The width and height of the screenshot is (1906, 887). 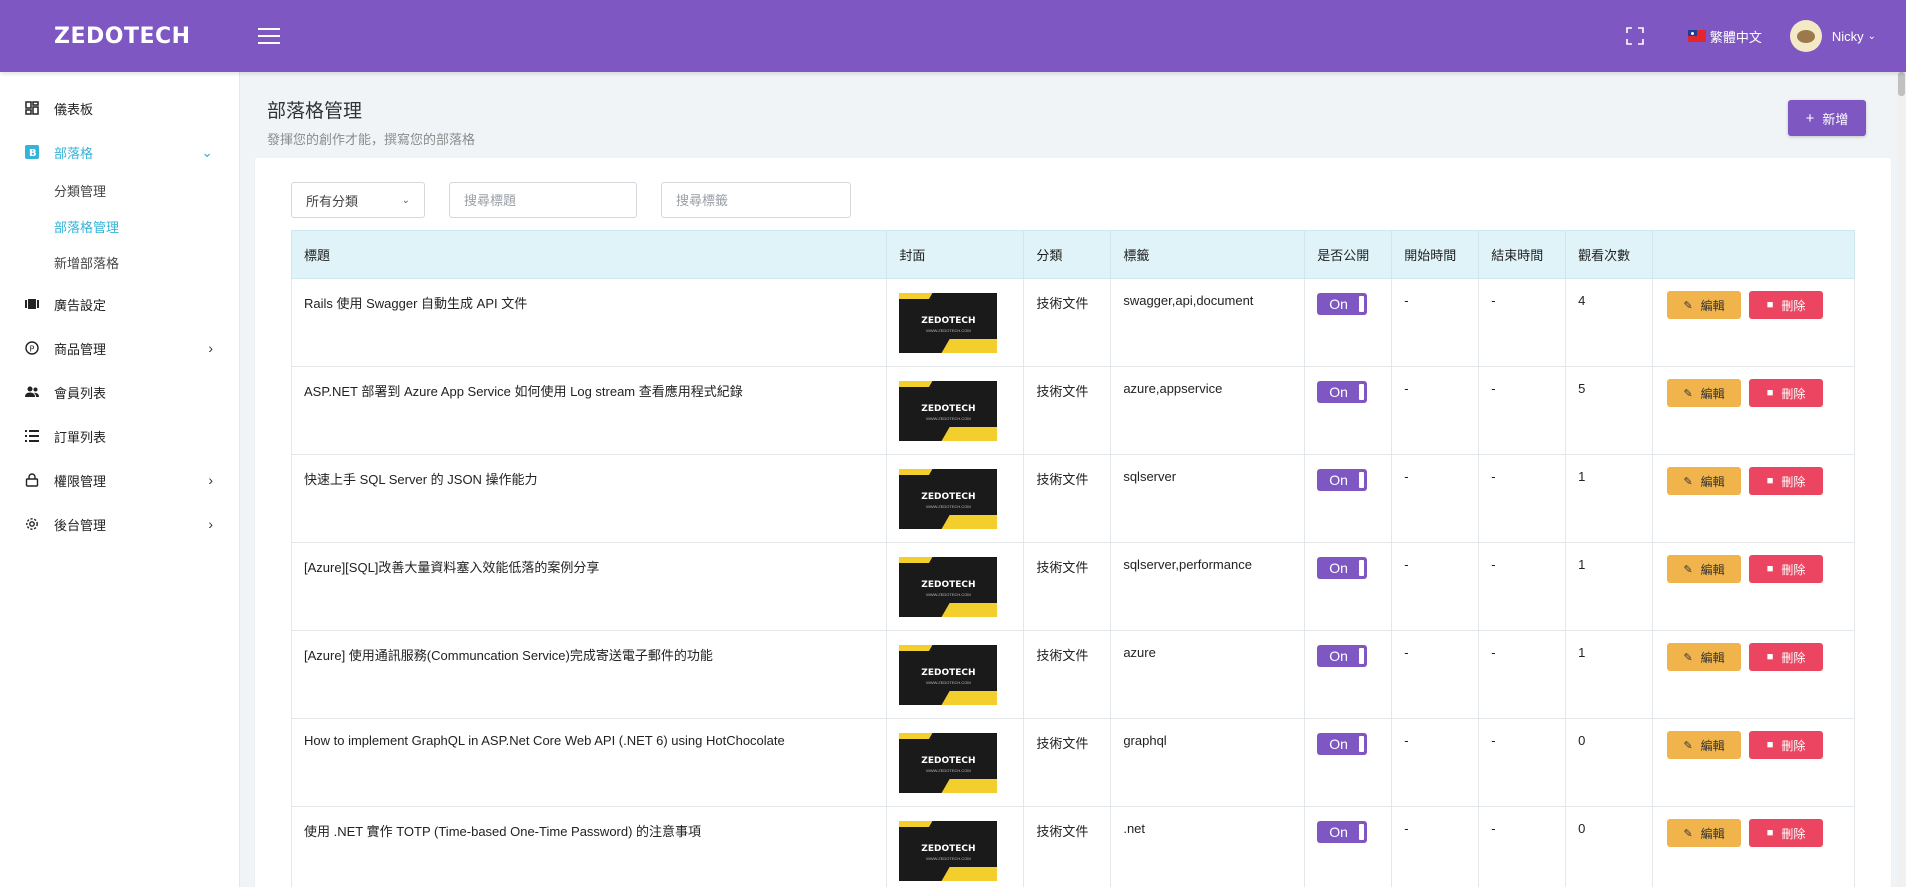 What do you see at coordinates (119, 304) in the screenshot?
I see `sidebar-item-ads: 廣告設定` at bounding box center [119, 304].